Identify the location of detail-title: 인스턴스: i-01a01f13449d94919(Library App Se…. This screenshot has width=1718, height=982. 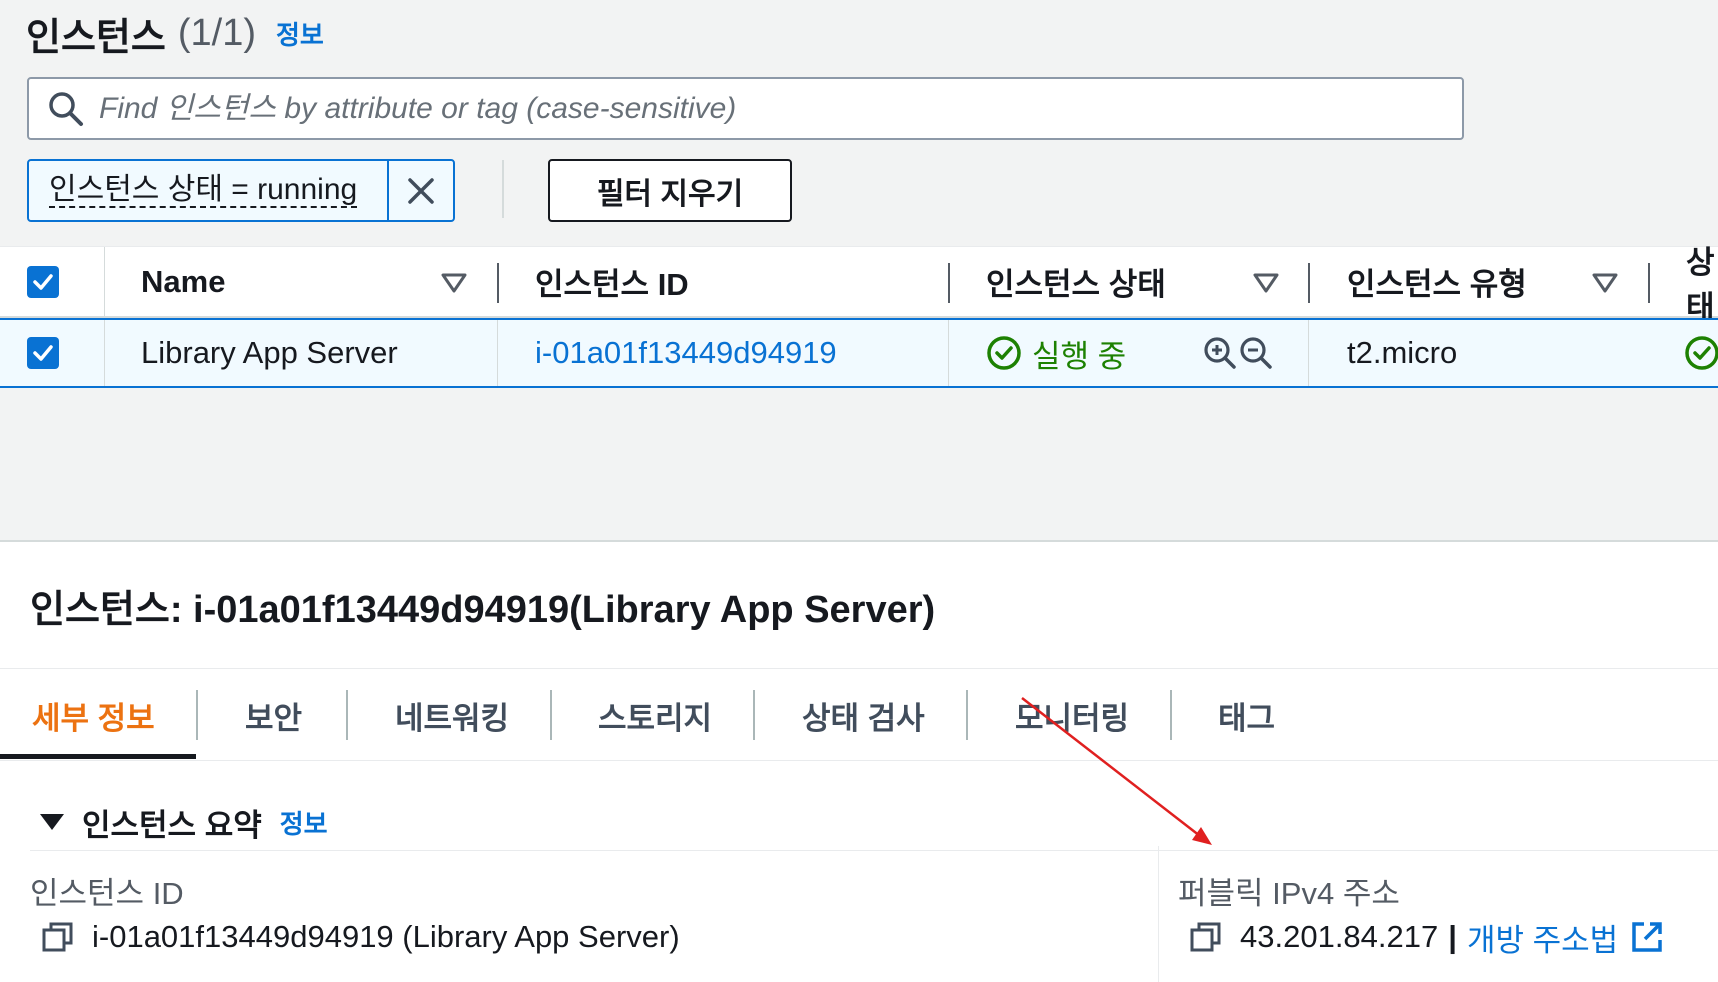
(483, 610).